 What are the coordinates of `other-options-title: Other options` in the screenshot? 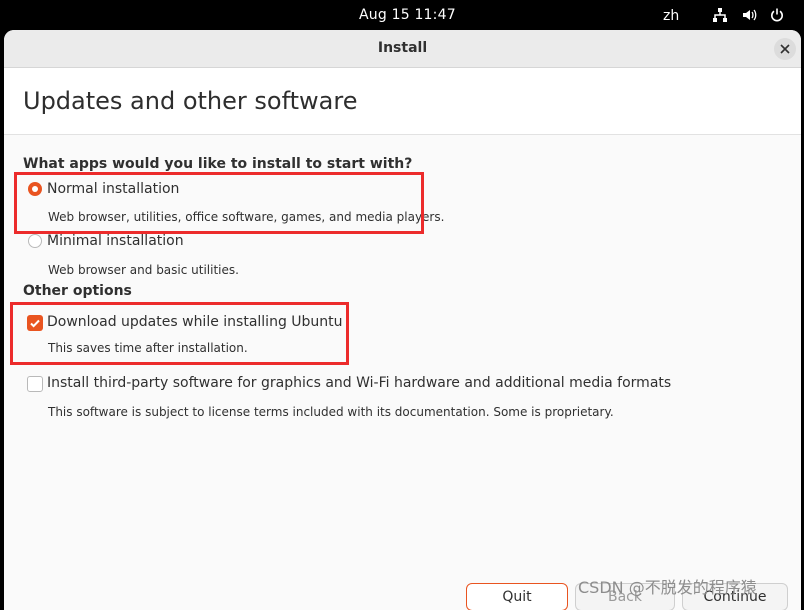 It's located at (77, 291).